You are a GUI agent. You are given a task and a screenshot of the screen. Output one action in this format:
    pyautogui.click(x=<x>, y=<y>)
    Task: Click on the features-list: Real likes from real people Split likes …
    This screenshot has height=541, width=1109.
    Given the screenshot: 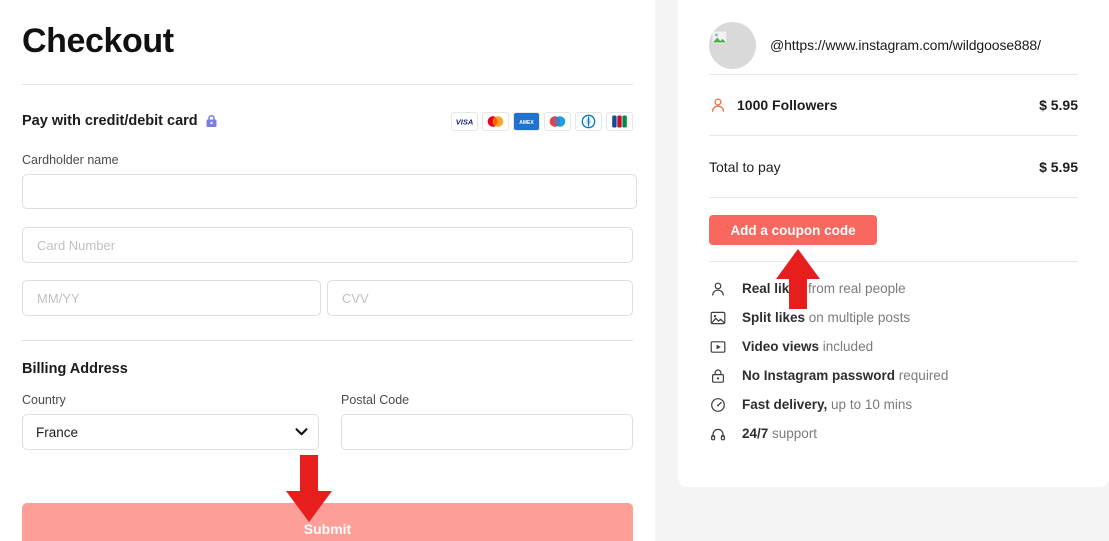 What is the action you would take?
    pyautogui.click(x=893, y=355)
    